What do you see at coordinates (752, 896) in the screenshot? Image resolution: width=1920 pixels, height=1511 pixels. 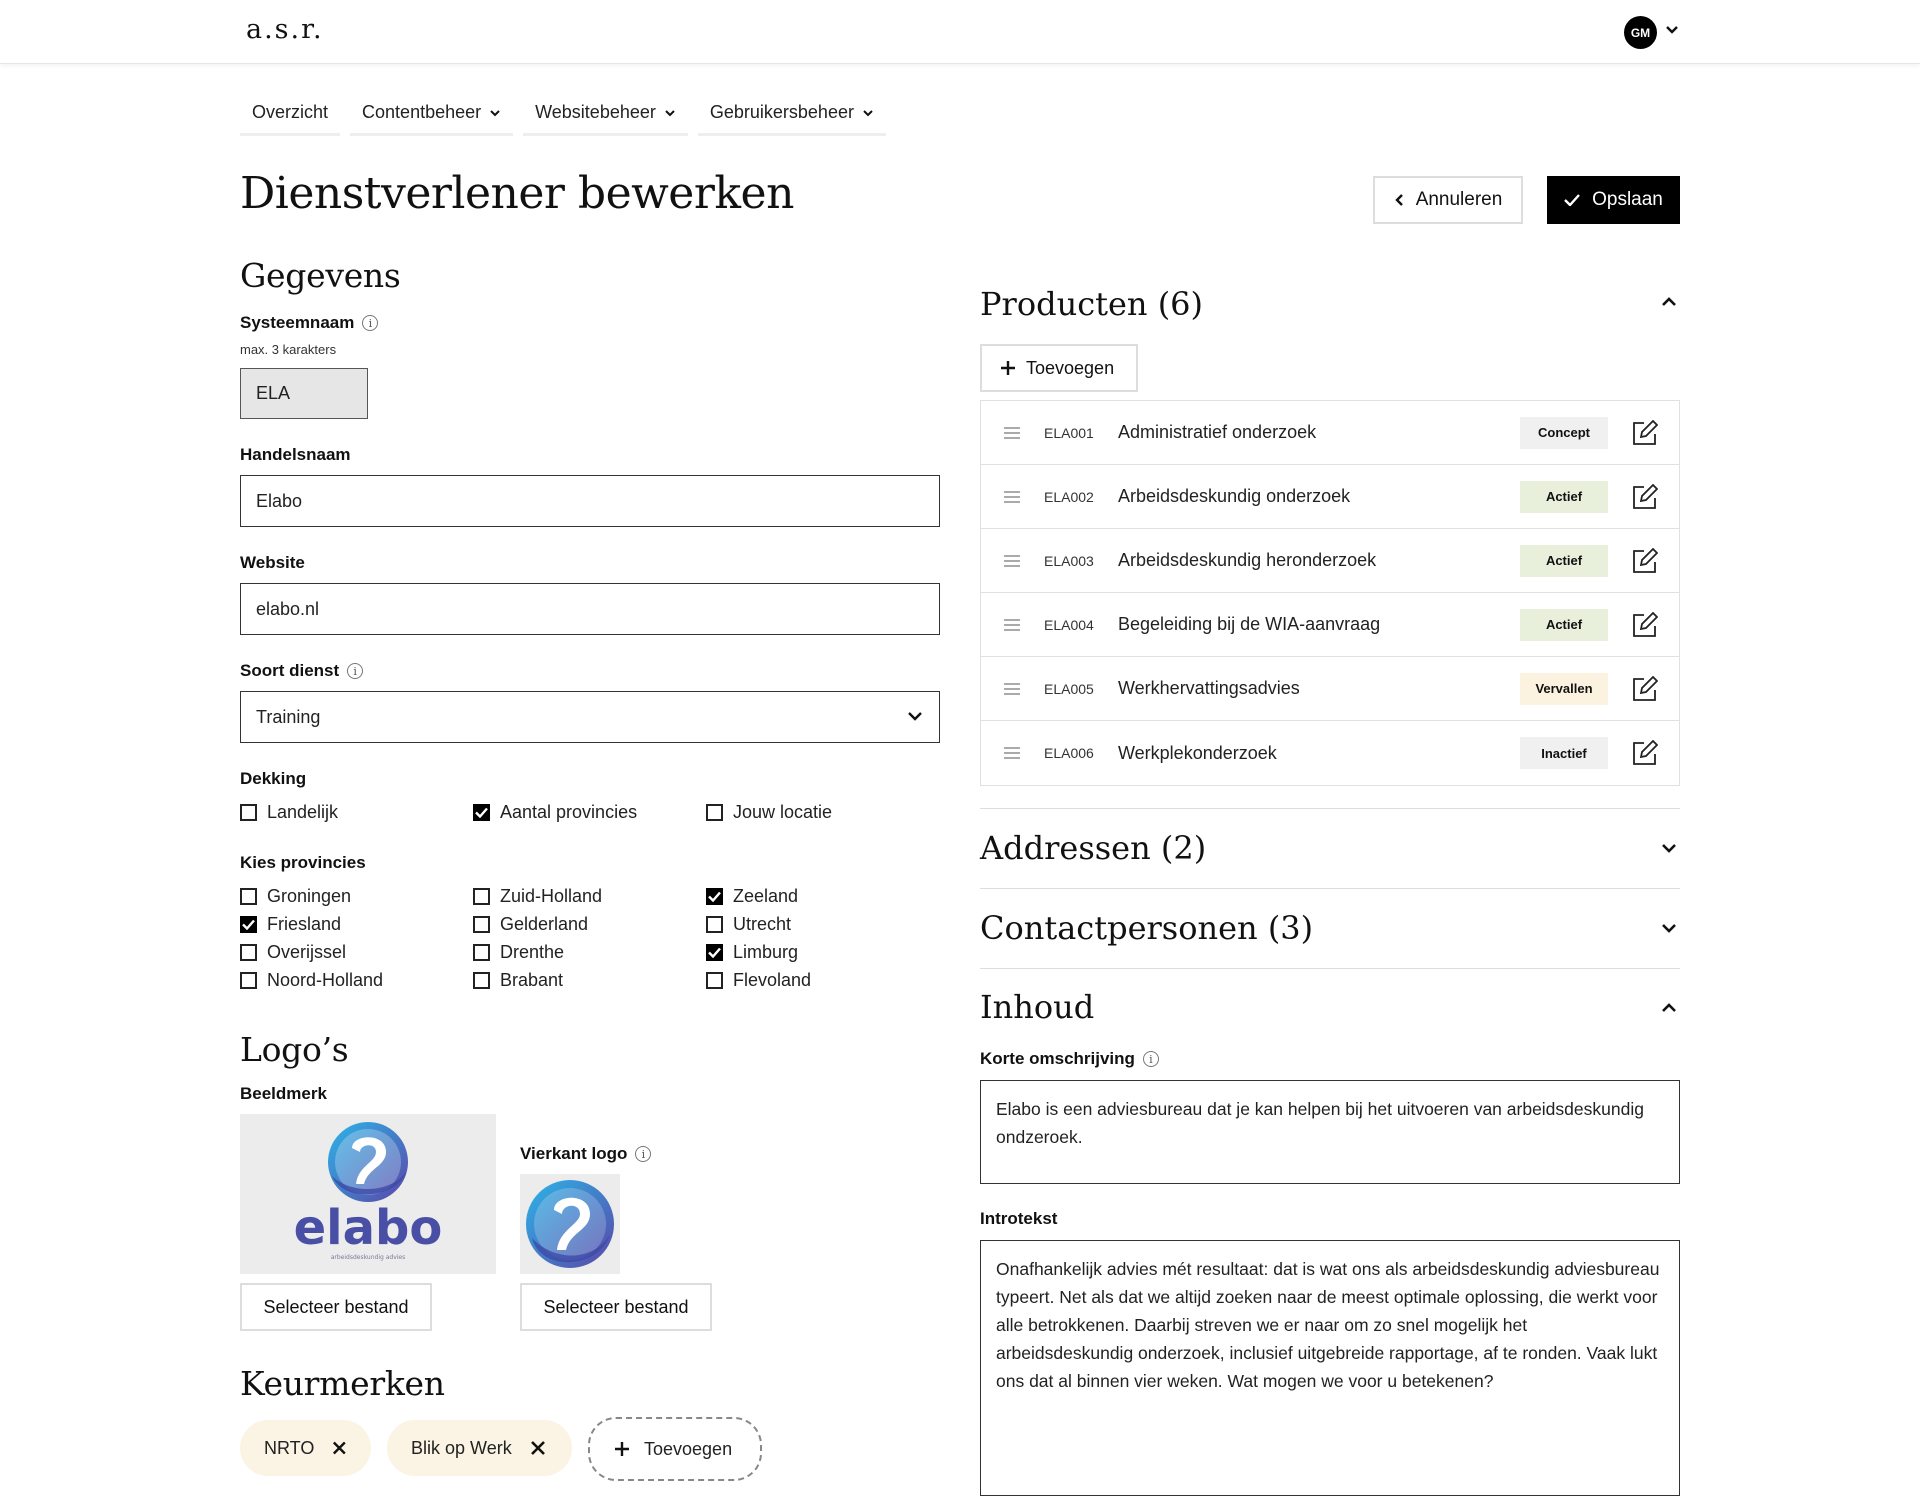 I see `provincie-checkbox: Zeeland` at bounding box center [752, 896].